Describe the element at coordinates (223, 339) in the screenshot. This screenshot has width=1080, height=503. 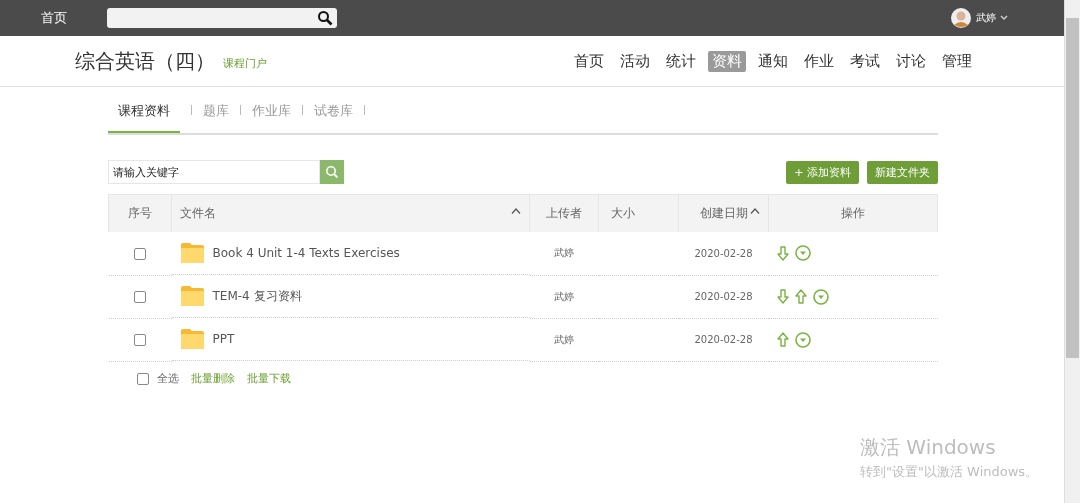
I see `file-name: PPT` at that location.